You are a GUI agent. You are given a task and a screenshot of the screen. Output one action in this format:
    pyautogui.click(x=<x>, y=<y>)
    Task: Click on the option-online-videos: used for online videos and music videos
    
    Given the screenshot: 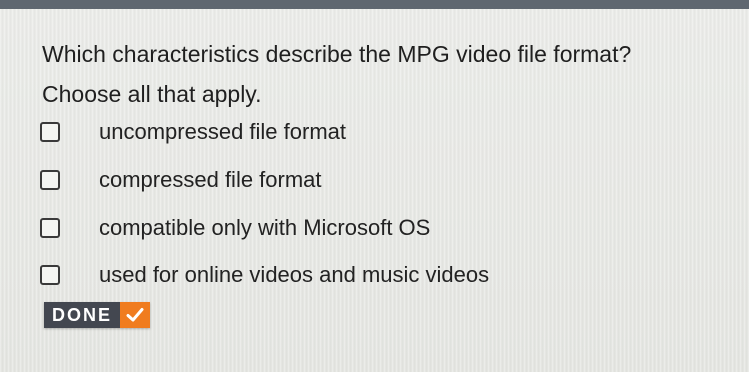 What is the action you would take?
    pyautogui.click(x=264, y=275)
    